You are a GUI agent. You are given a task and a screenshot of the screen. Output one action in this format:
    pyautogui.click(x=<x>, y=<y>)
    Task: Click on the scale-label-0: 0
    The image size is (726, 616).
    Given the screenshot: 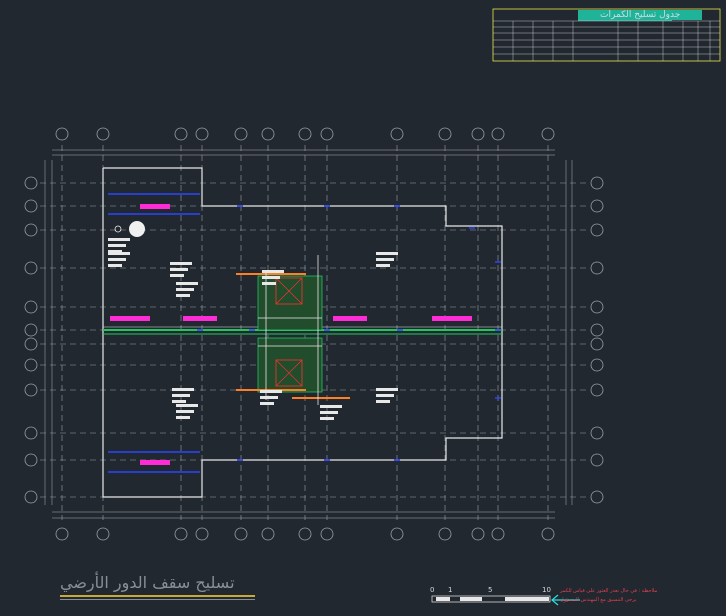 What is the action you would take?
    pyautogui.click(x=432, y=590)
    